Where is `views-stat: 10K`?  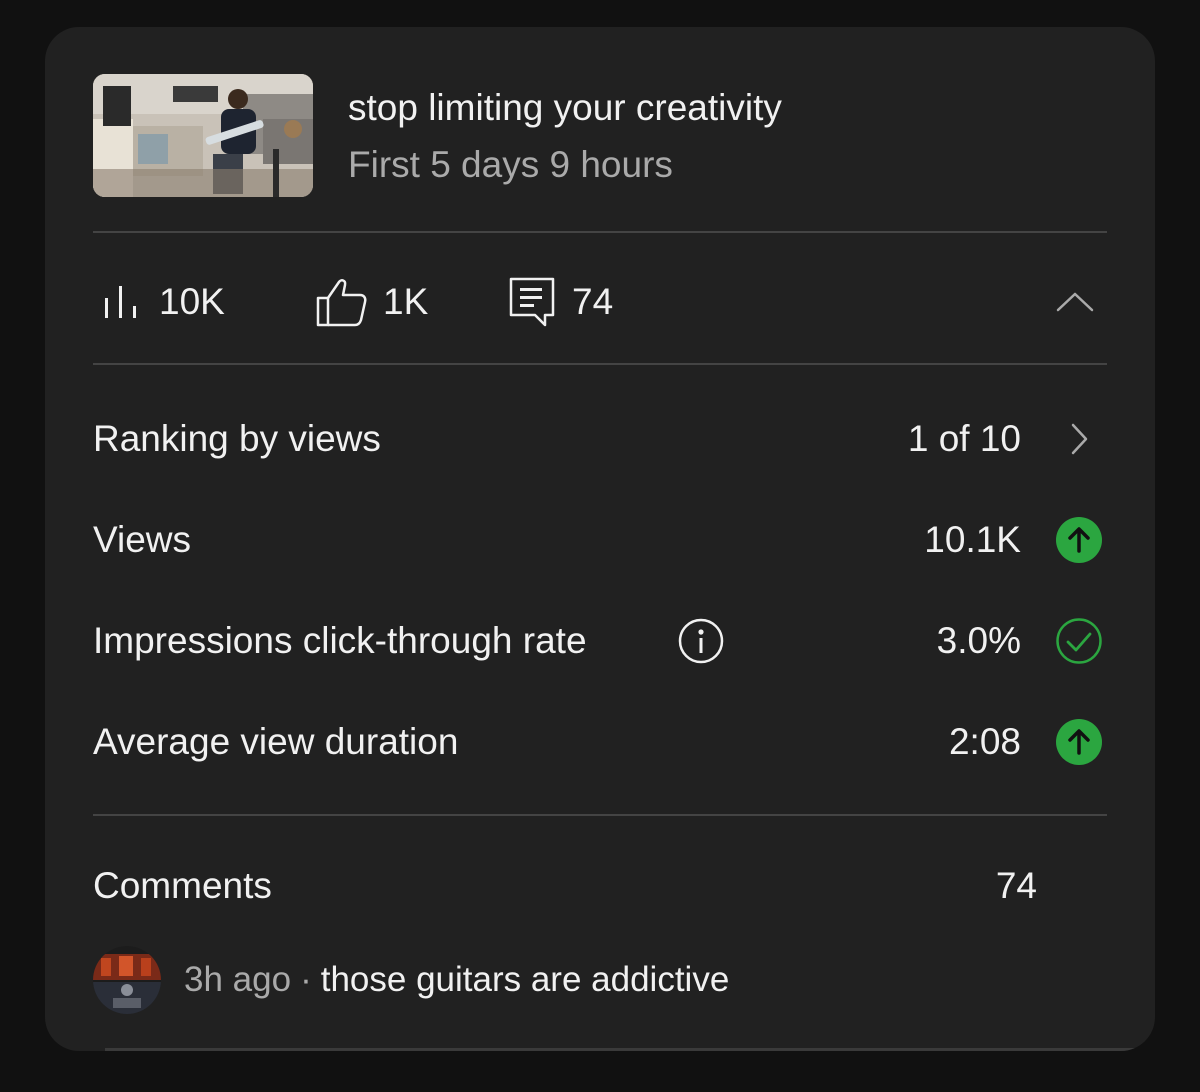 views-stat: 10K is located at coordinates (163, 302).